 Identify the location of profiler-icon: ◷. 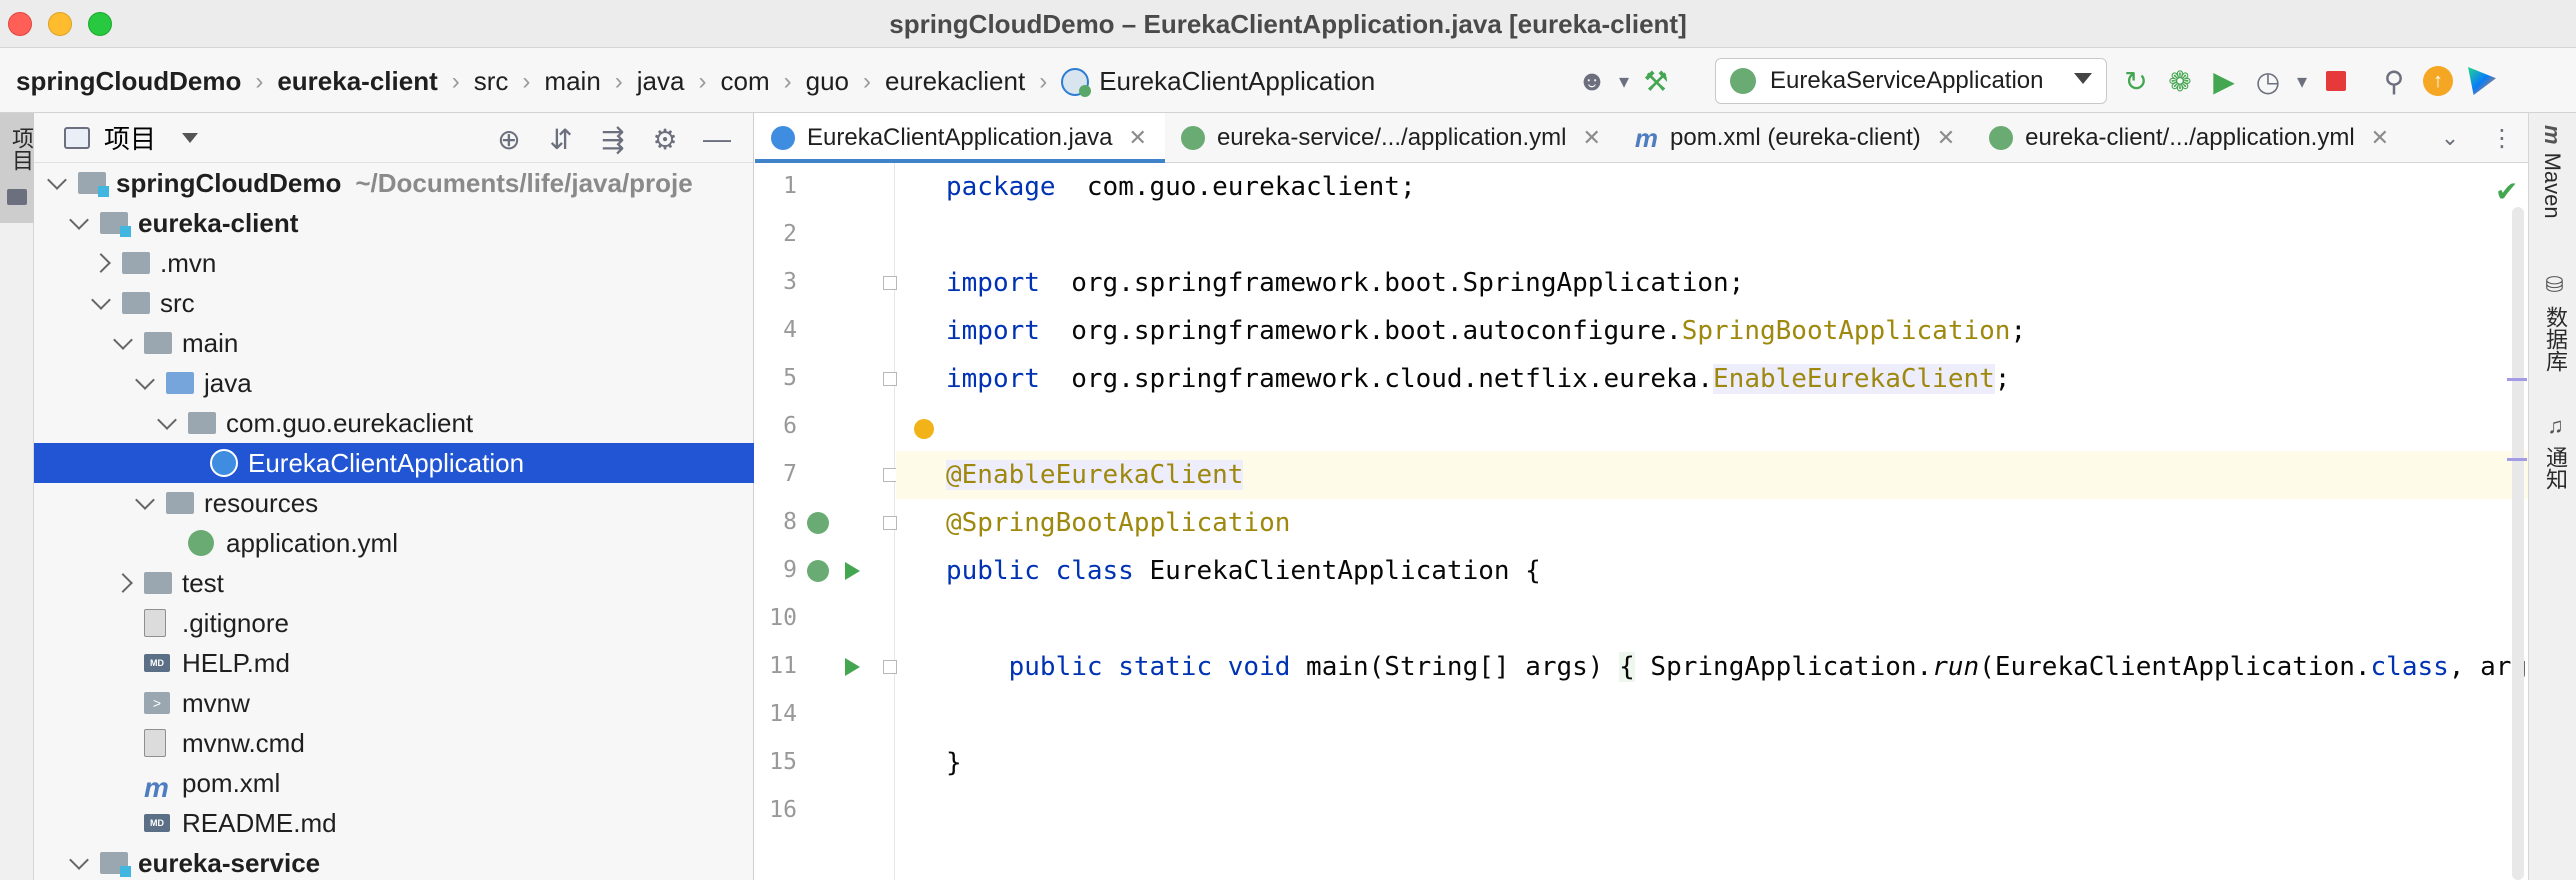
(2268, 81).